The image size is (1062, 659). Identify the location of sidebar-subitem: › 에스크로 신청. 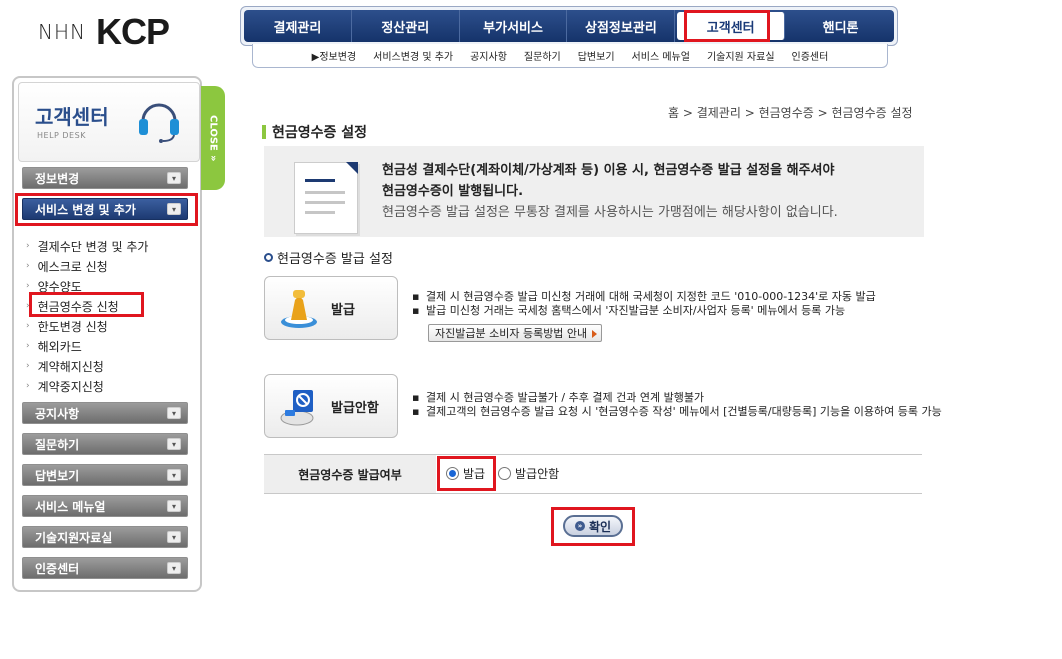
(87, 266).